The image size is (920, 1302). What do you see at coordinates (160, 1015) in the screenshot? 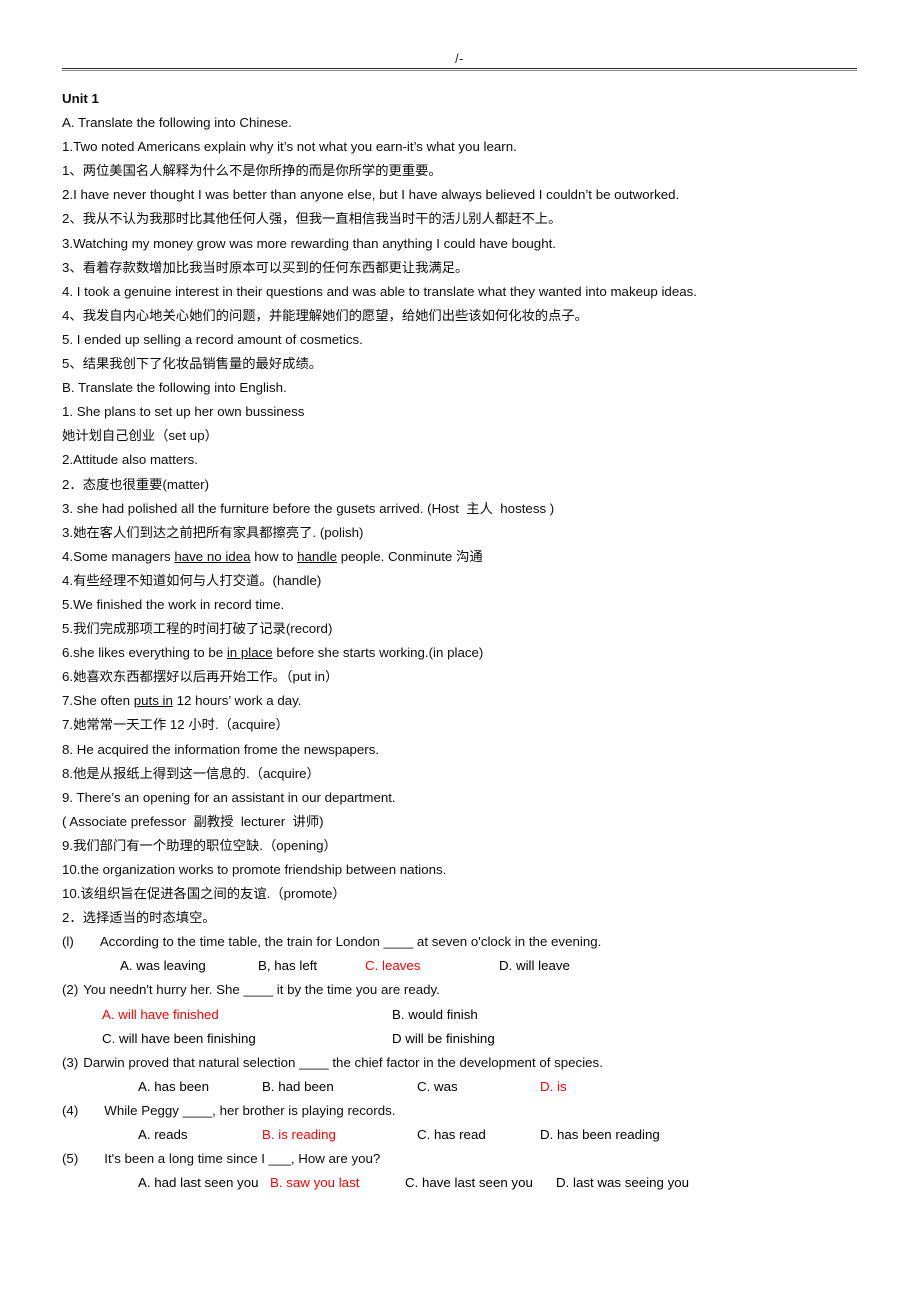
I see `question-2-option-a: A. will have finished` at bounding box center [160, 1015].